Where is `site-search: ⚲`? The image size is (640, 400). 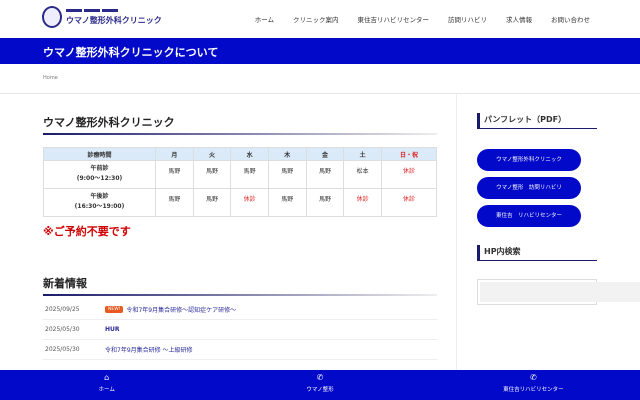
site-search: ⚲ is located at coordinates (558, 292).